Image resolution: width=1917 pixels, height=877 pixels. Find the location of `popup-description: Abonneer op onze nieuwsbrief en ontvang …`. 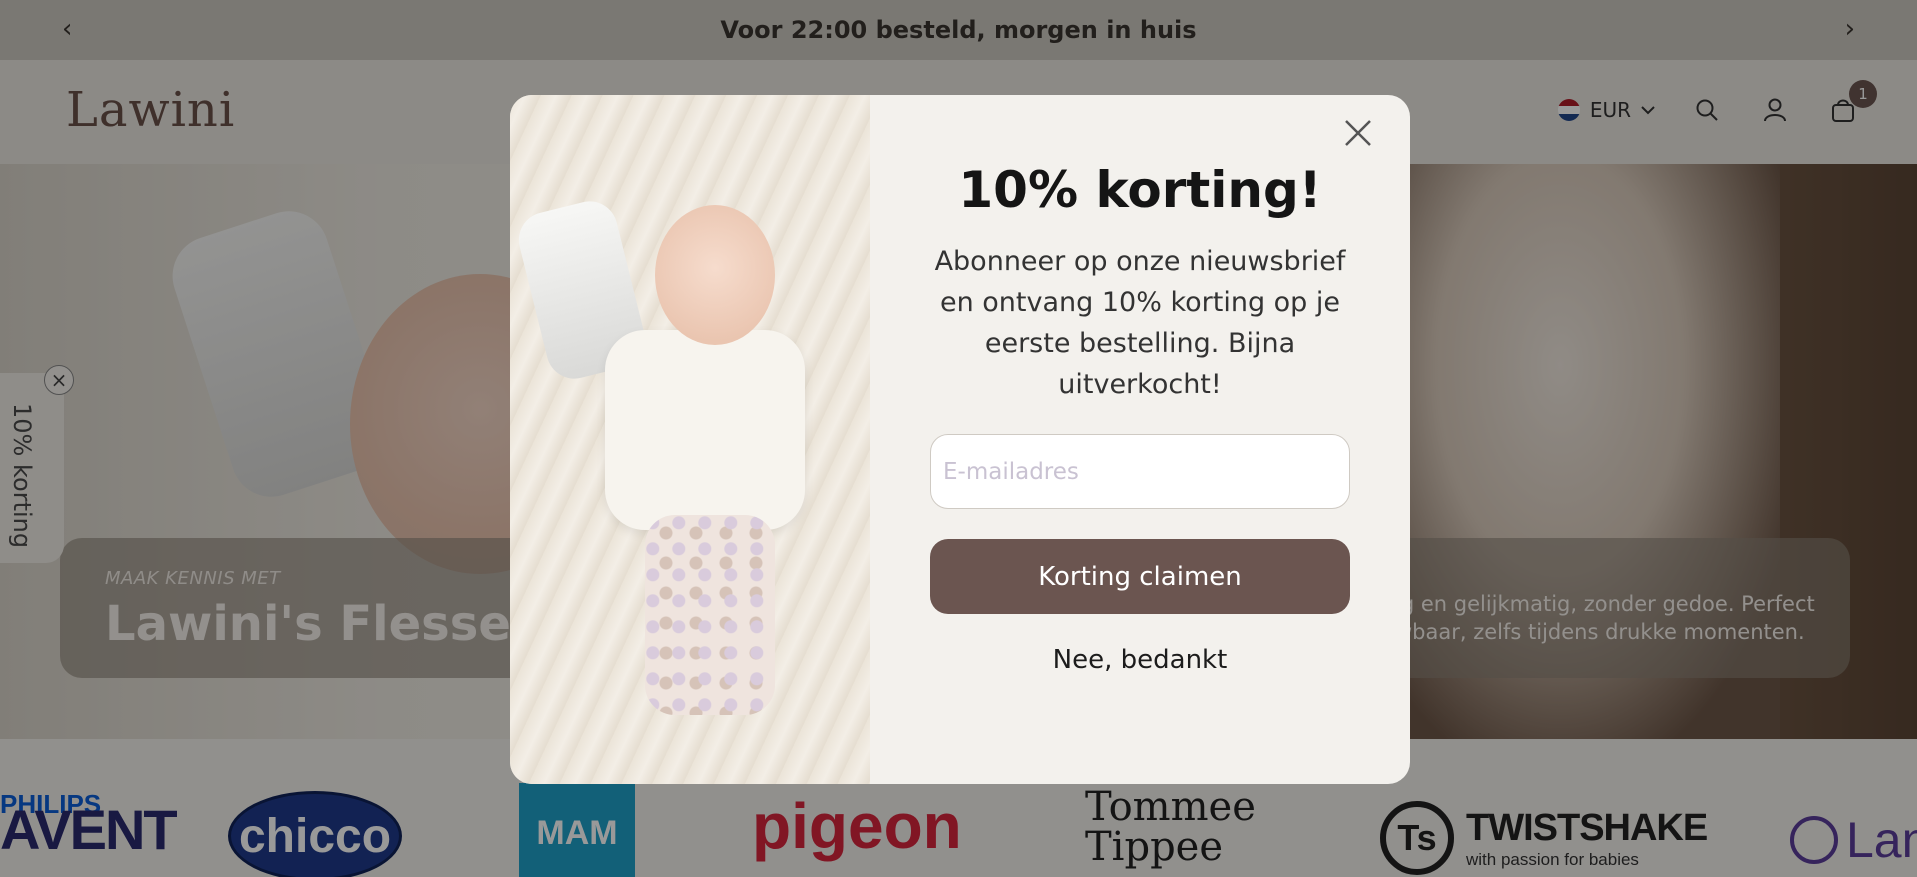

popup-description: Abonneer op onze nieuwsbrief en ontvang … is located at coordinates (1140, 323).